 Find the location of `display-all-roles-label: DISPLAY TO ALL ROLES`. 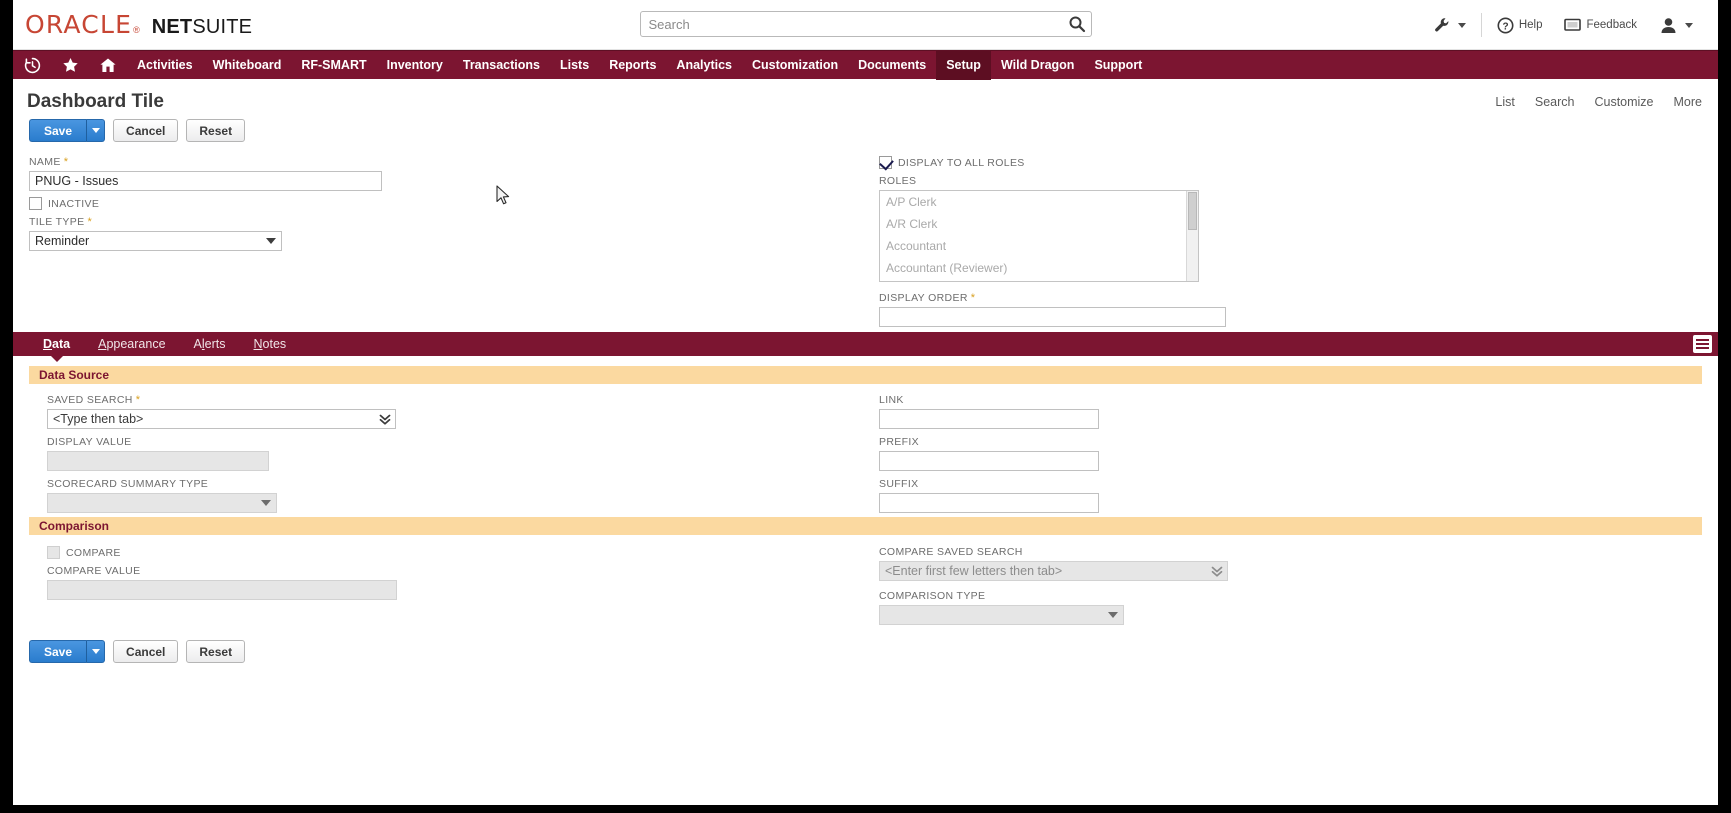

display-all-roles-label: DISPLAY TO ALL ROLES is located at coordinates (961, 162).